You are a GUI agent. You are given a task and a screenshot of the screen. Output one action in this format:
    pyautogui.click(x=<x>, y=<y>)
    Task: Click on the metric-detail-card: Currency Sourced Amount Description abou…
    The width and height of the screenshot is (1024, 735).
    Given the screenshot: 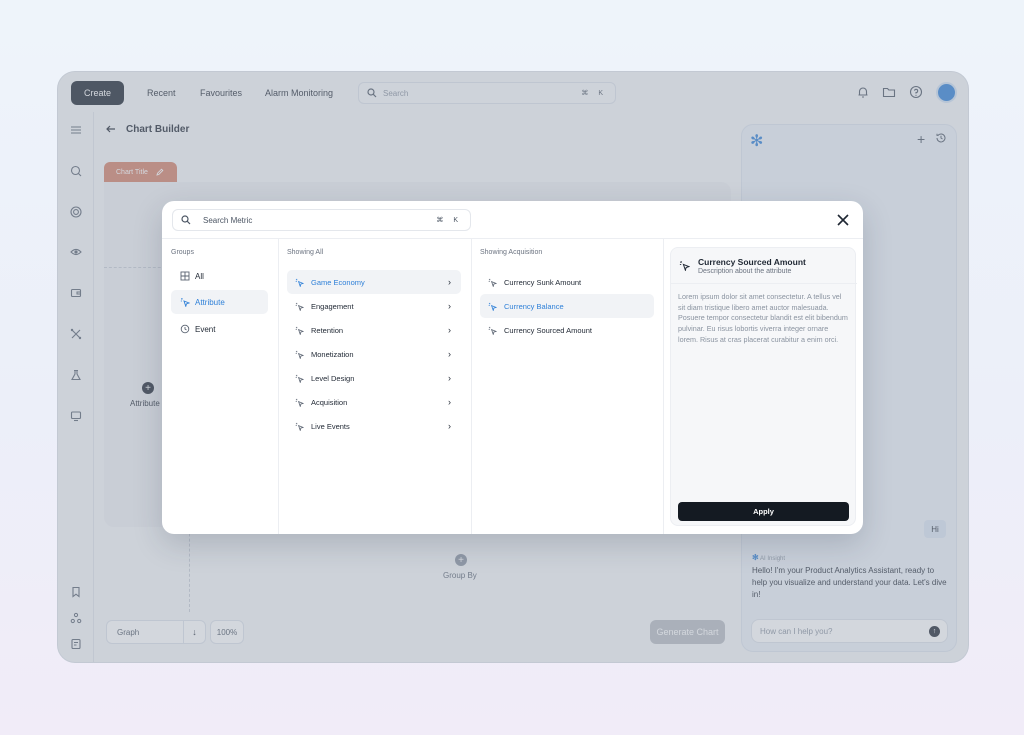 What is the action you would take?
    pyautogui.click(x=763, y=386)
    